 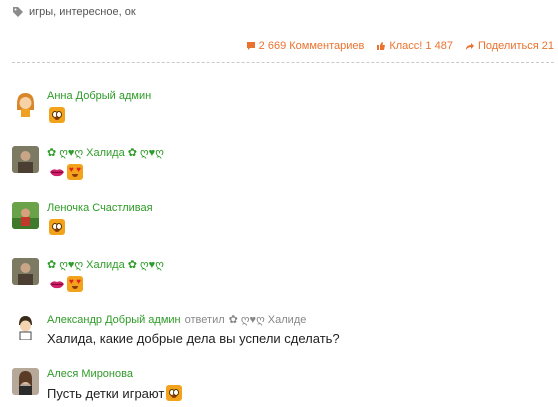 What do you see at coordinates (283, 218) in the screenshot?
I see `comment-item: Леночка Счастливая` at bounding box center [283, 218].